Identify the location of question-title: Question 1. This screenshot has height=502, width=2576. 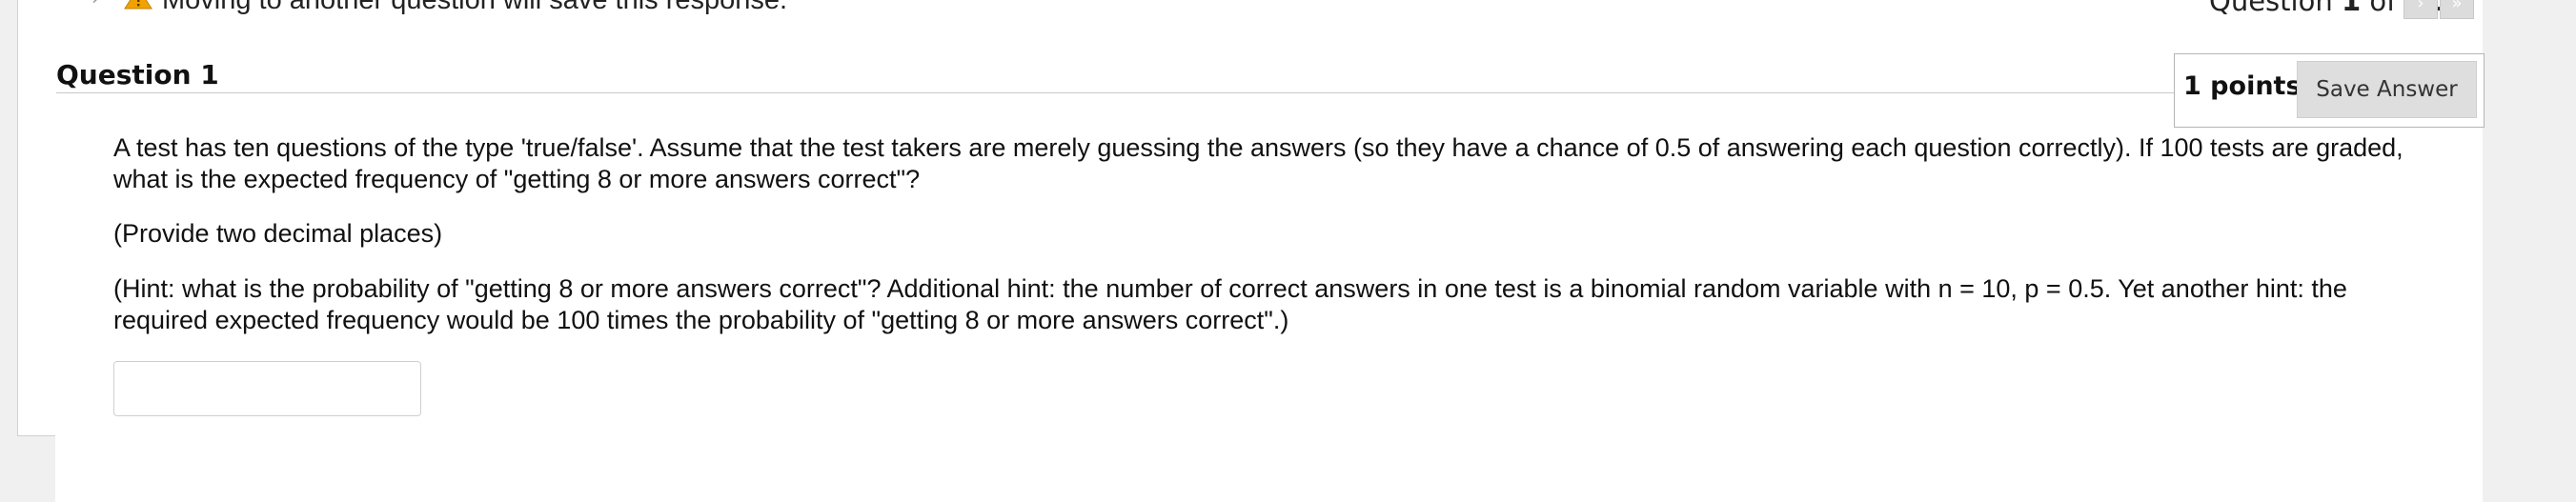
(137, 74).